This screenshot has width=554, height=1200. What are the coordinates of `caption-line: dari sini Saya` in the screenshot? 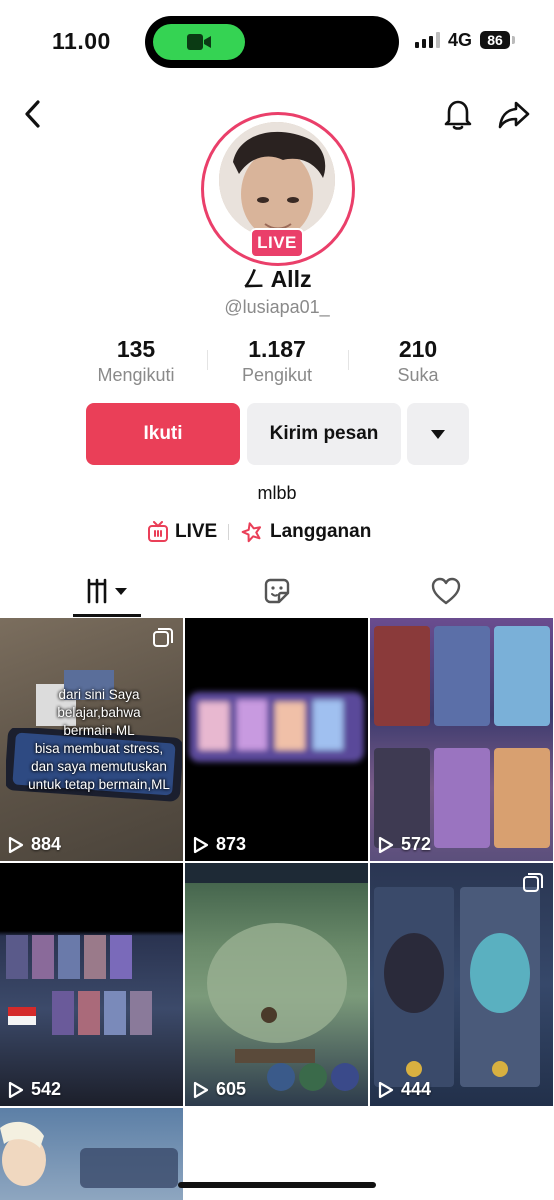 It's located at (99, 694).